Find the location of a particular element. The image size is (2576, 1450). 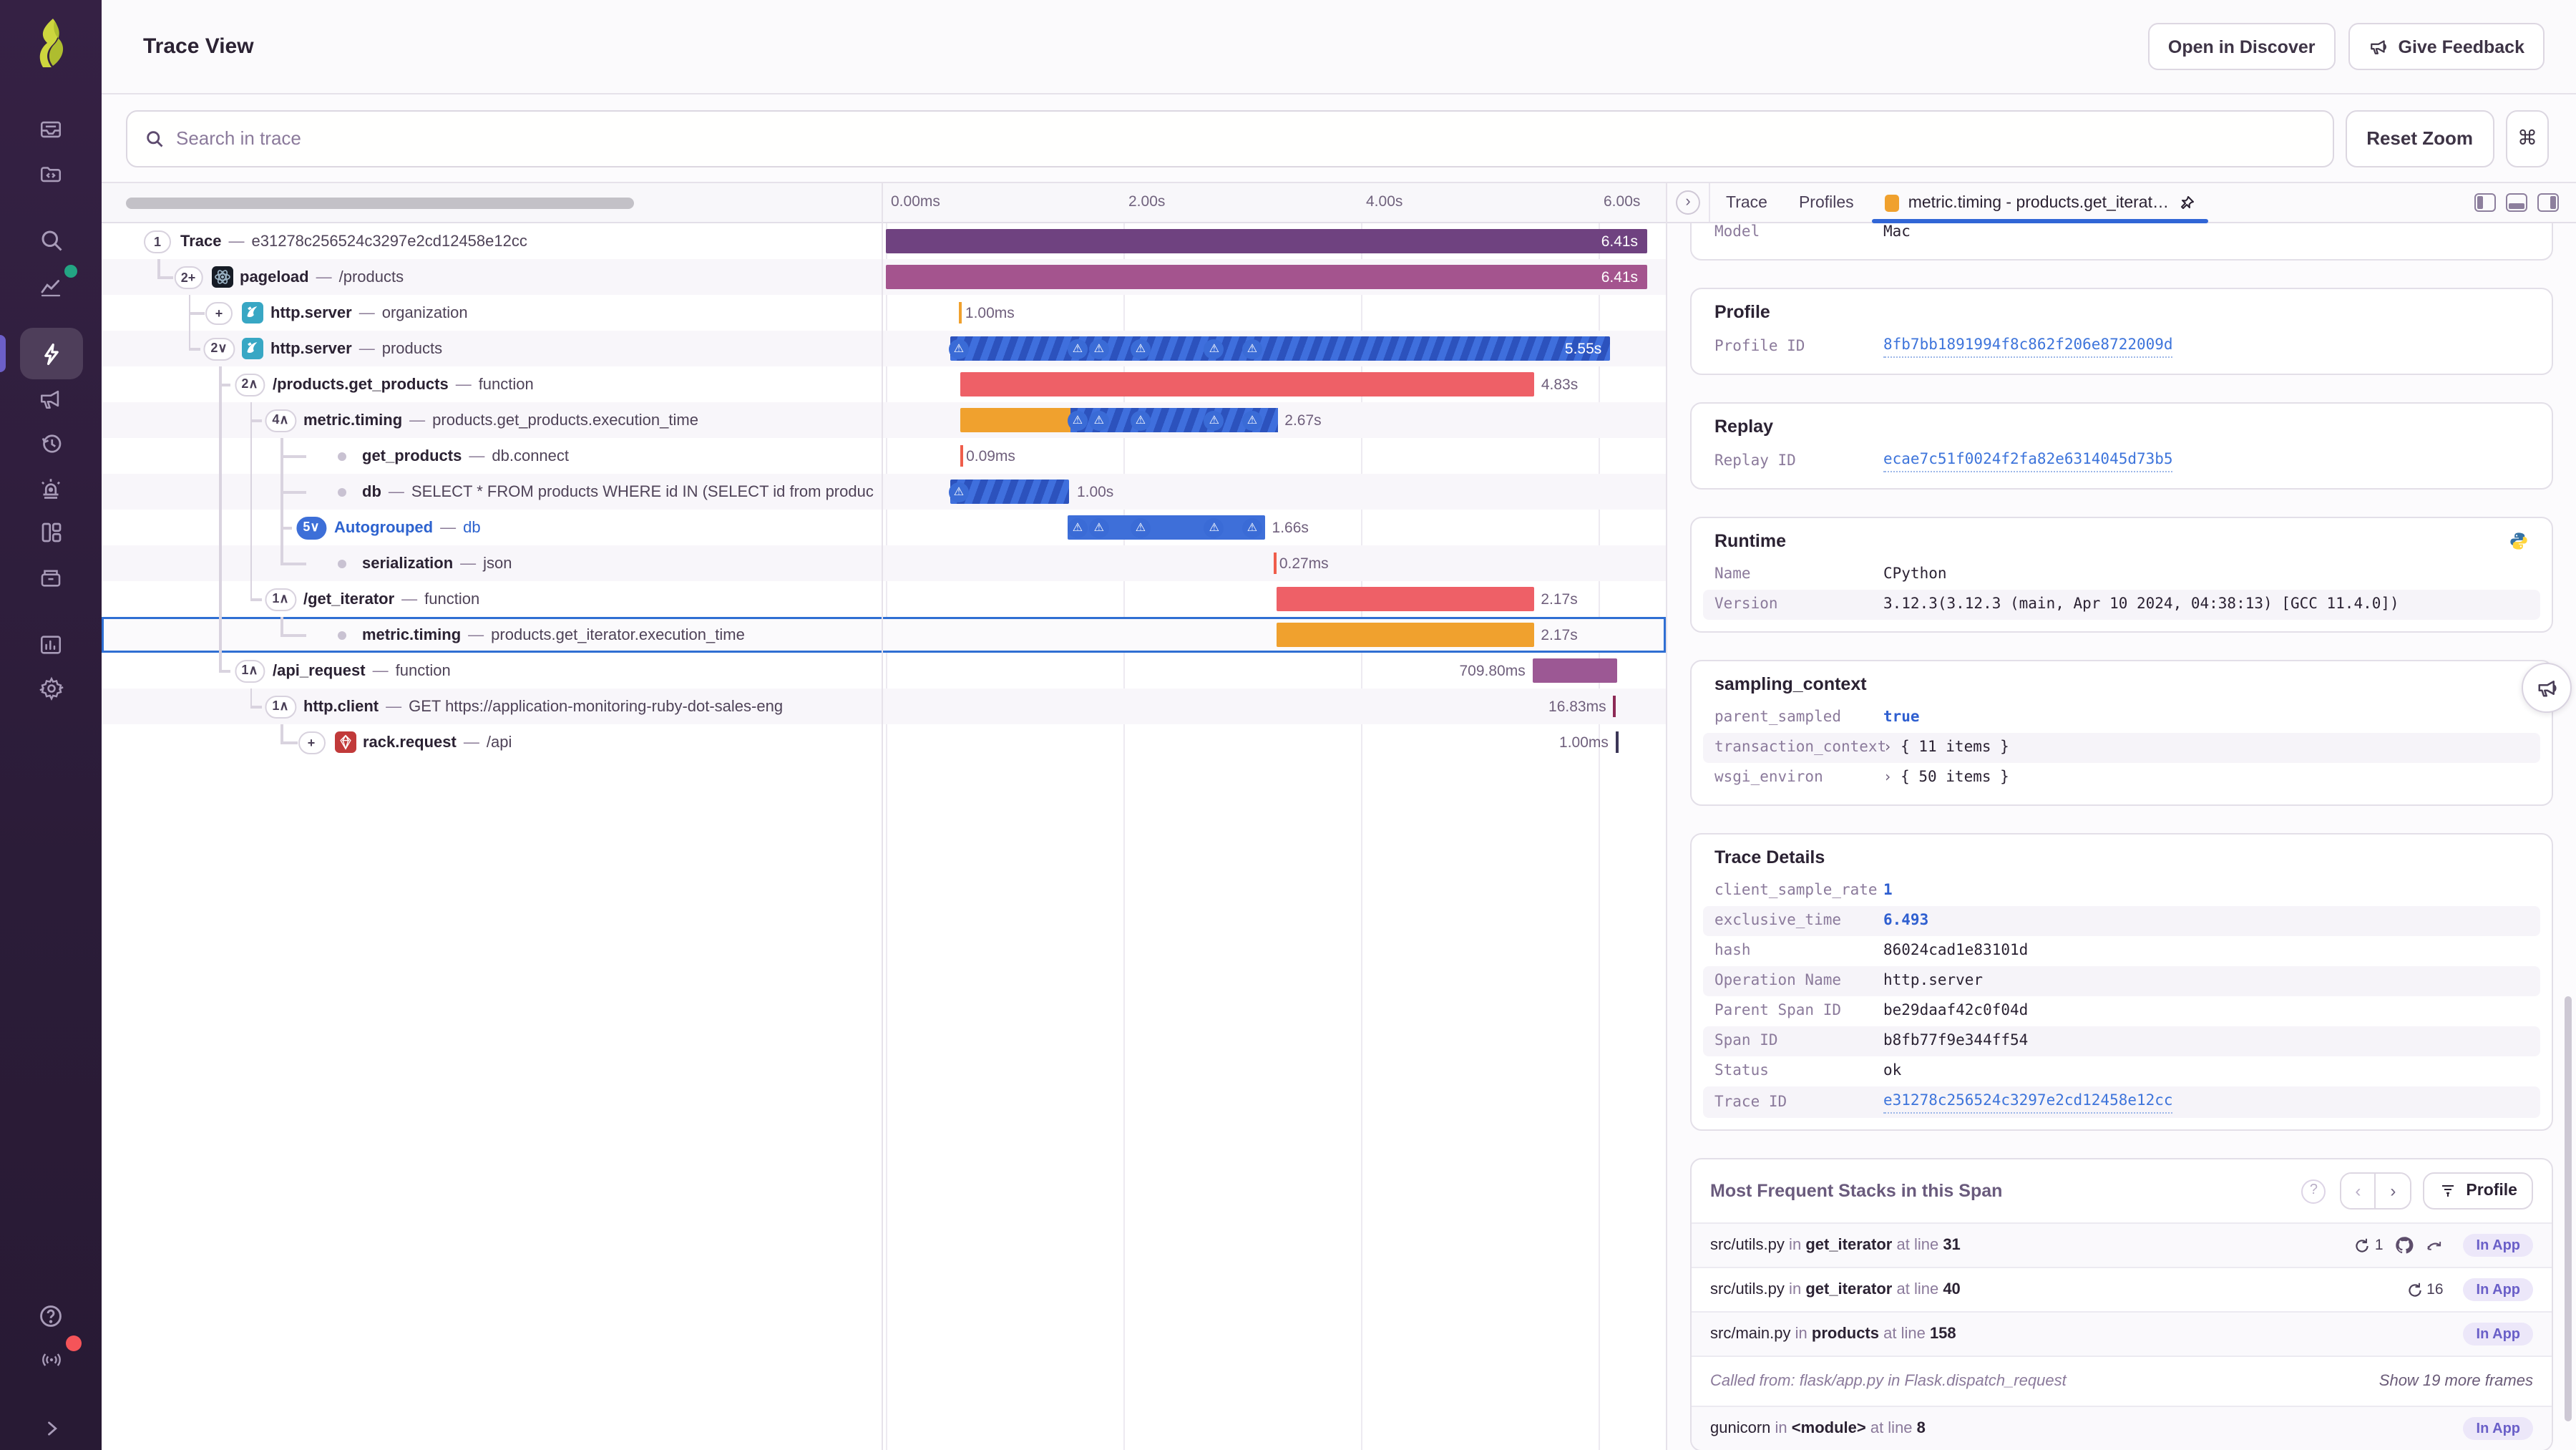

curve-icon is located at coordinates (2435, 1245).